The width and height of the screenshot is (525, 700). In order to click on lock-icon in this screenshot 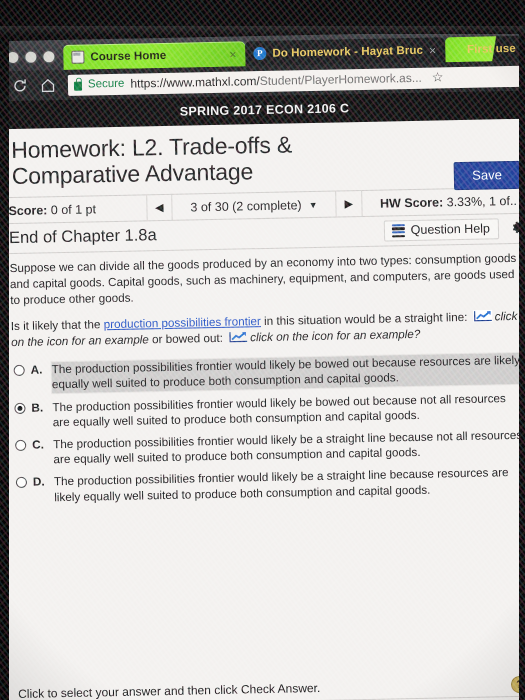, I will do `click(78, 86)`.